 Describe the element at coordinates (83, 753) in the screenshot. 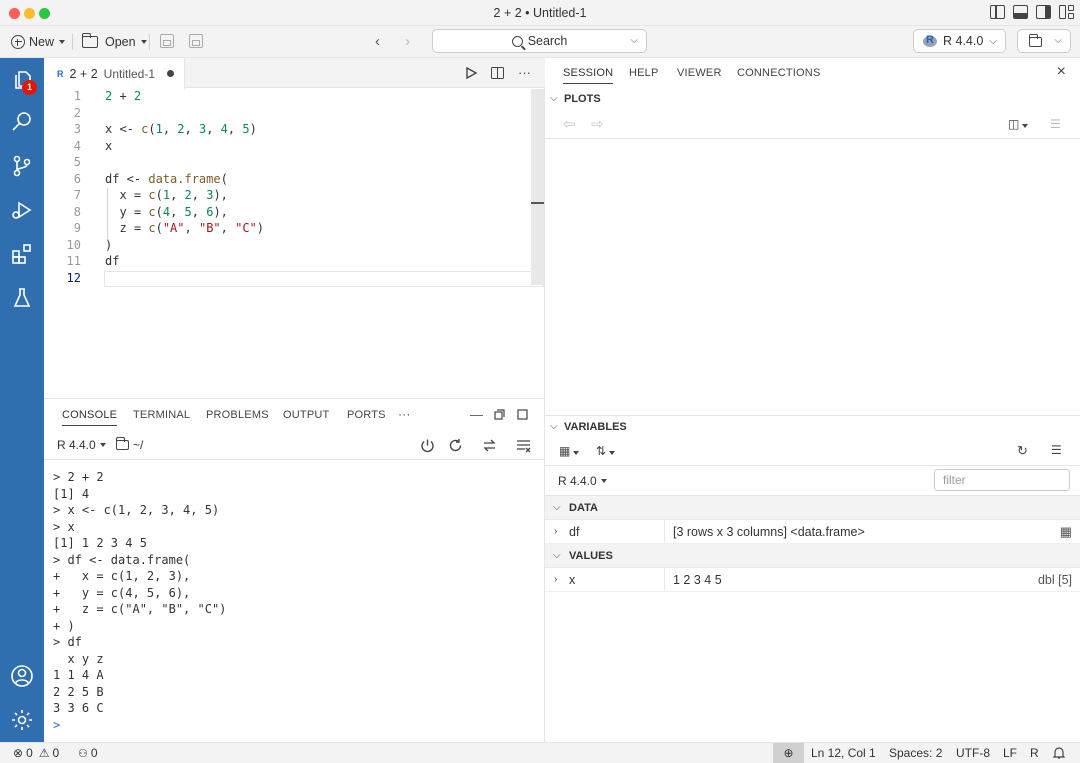

I see `broadcast-icon: ⚇` at that location.